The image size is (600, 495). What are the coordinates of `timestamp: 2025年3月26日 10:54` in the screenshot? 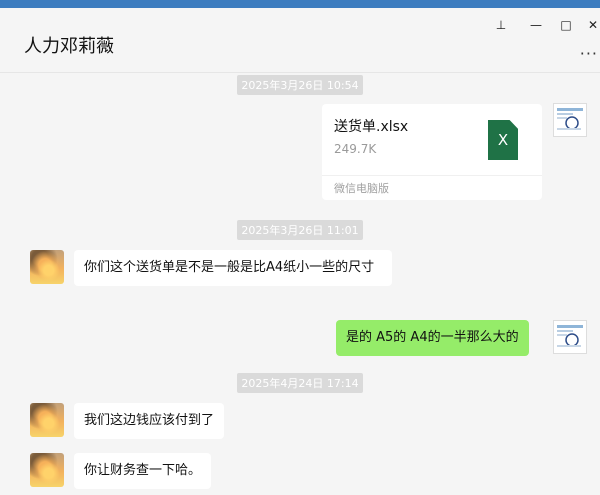 It's located at (300, 84).